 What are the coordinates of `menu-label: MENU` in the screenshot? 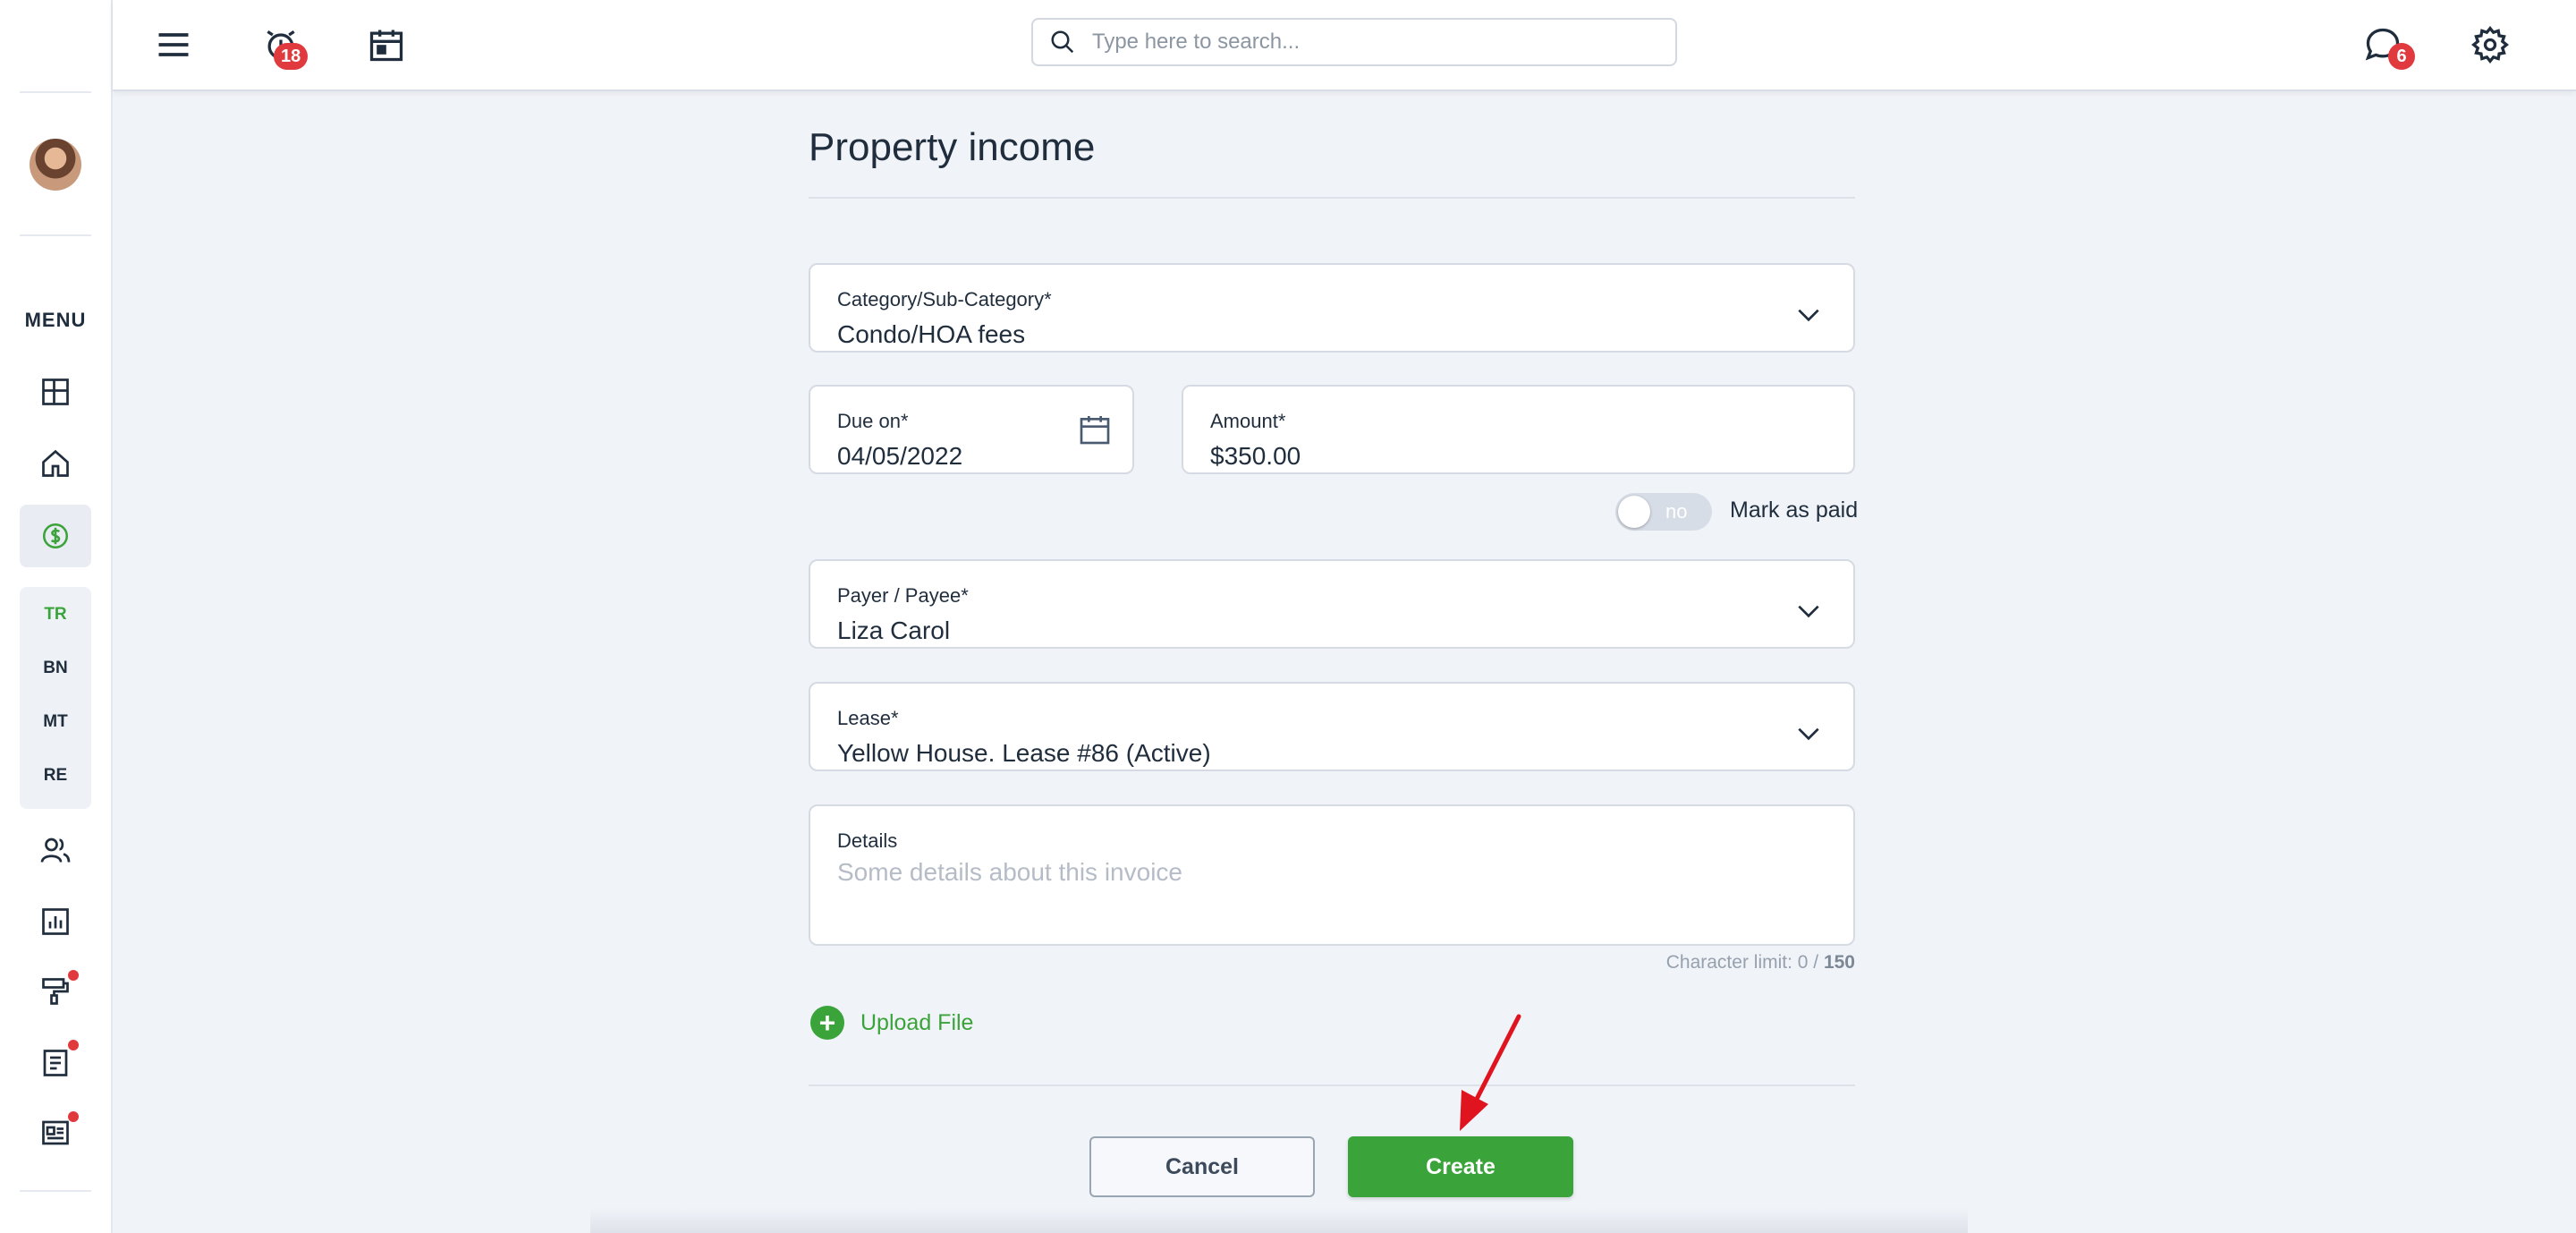 It's located at (55, 320).